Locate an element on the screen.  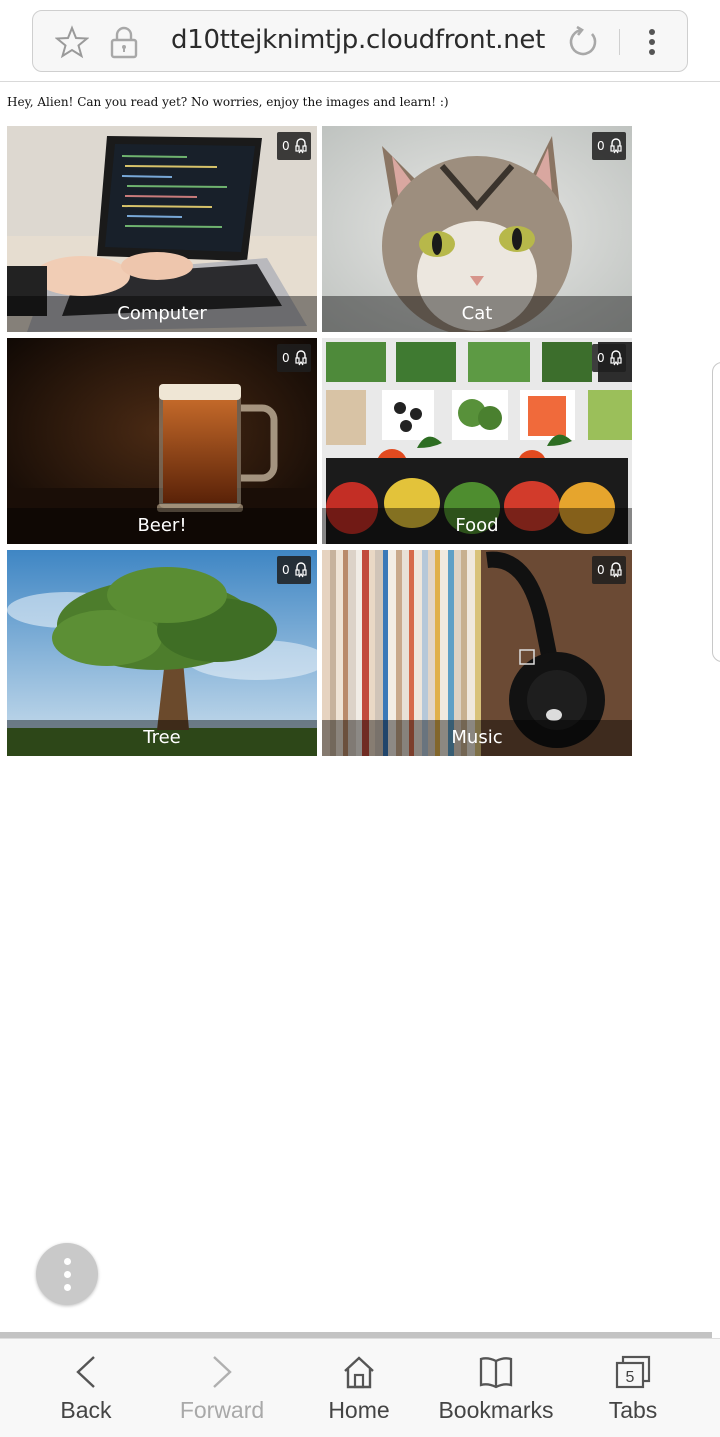
back-arrow-icon is located at coordinates (85, 1372).